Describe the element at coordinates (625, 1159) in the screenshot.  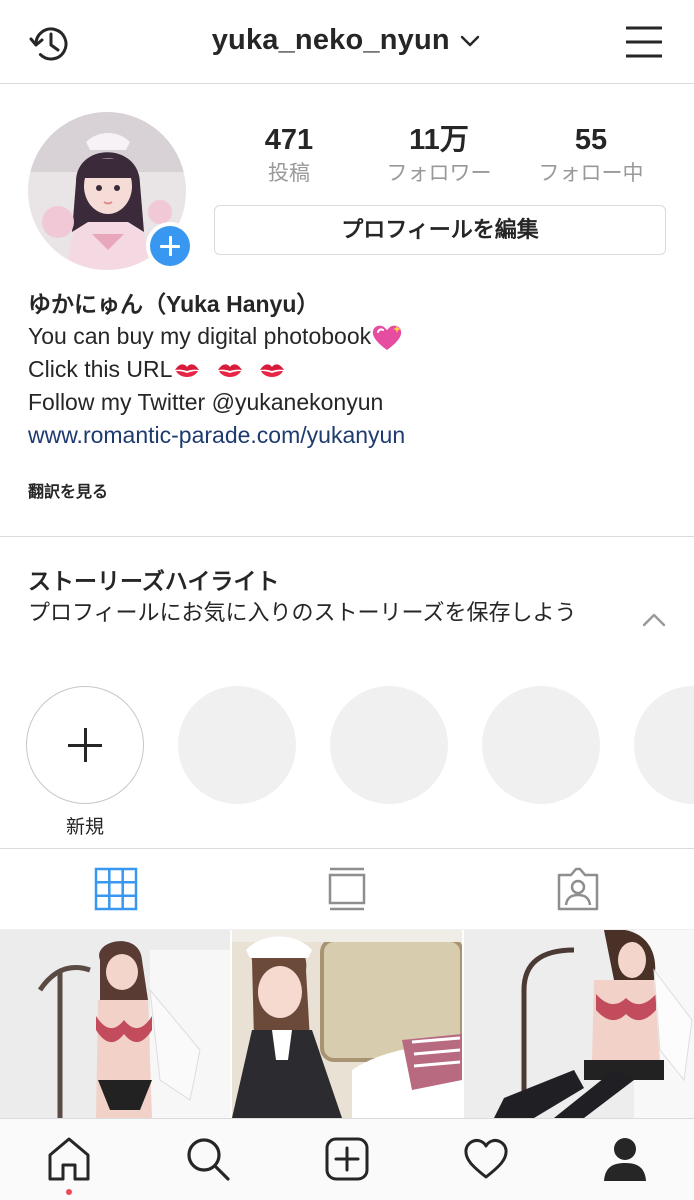
I see `profile-icon` at that location.